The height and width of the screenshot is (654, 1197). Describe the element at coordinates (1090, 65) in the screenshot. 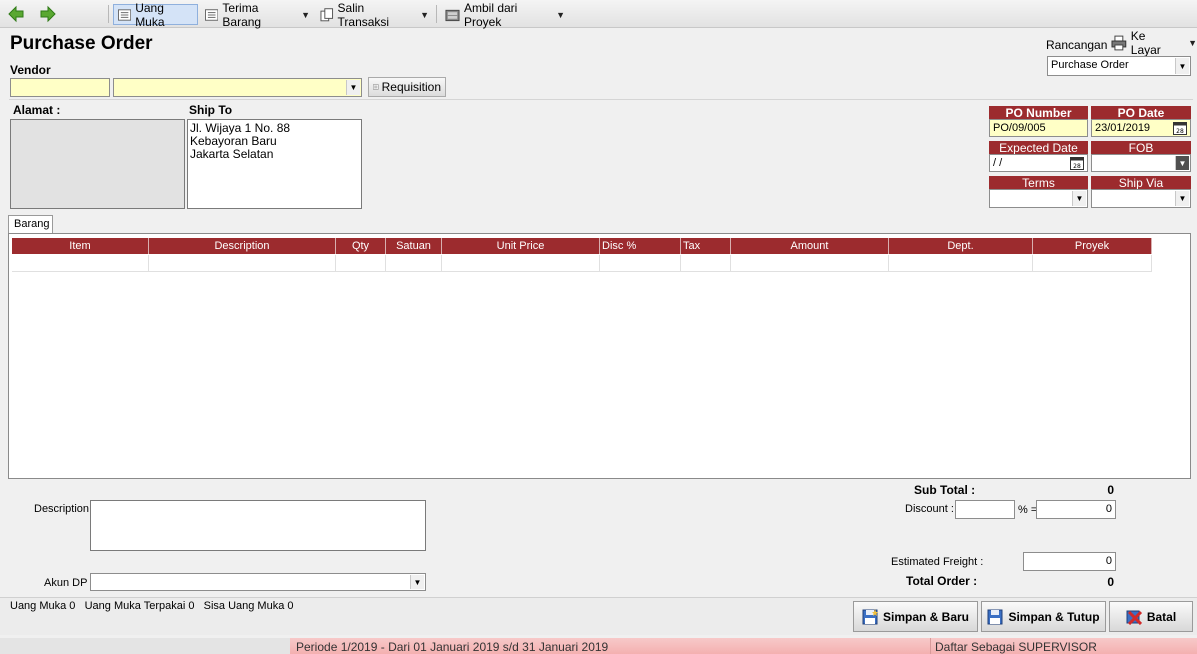

I see `template-value: Purchase Order` at that location.